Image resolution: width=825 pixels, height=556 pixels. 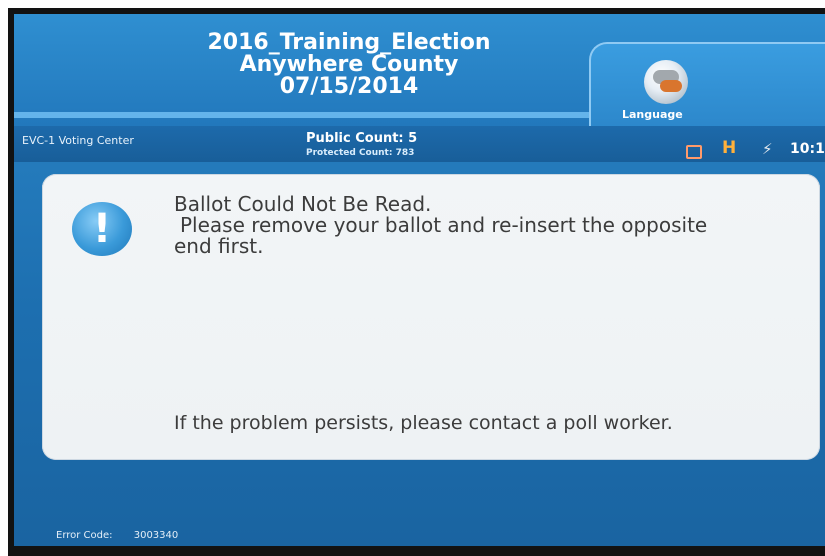 What do you see at coordinates (767, 149) in the screenshot?
I see `plug-icon: ⚡` at bounding box center [767, 149].